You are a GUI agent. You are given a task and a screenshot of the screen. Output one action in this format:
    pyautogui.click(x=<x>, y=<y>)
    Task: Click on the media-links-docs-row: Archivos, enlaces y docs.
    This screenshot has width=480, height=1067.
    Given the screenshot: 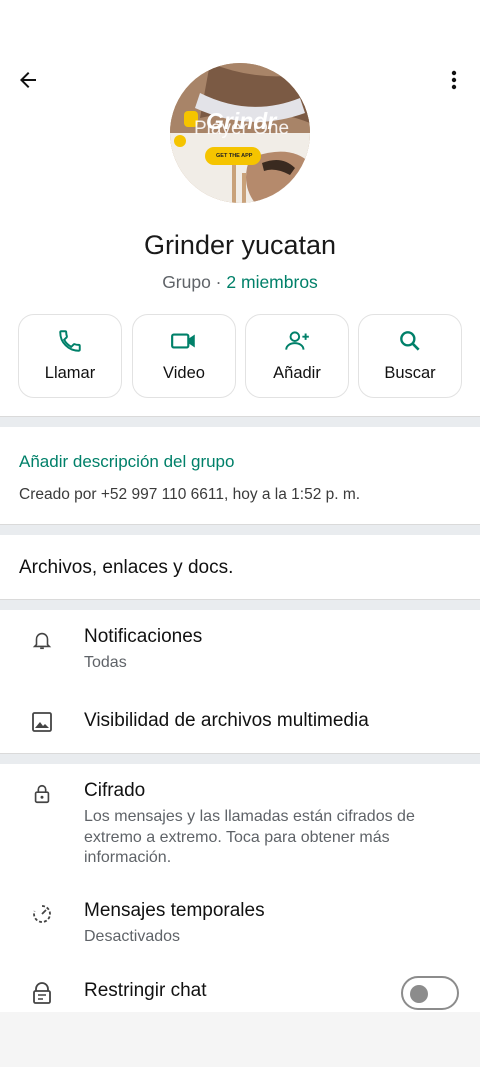 What is the action you would take?
    pyautogui.click(x=126, y=568)
    